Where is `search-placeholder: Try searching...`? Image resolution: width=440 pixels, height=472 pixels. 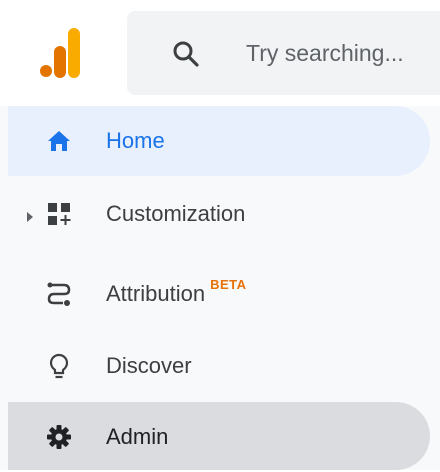 search-placeholder: Try searching... is located at coordinates (325, 53).